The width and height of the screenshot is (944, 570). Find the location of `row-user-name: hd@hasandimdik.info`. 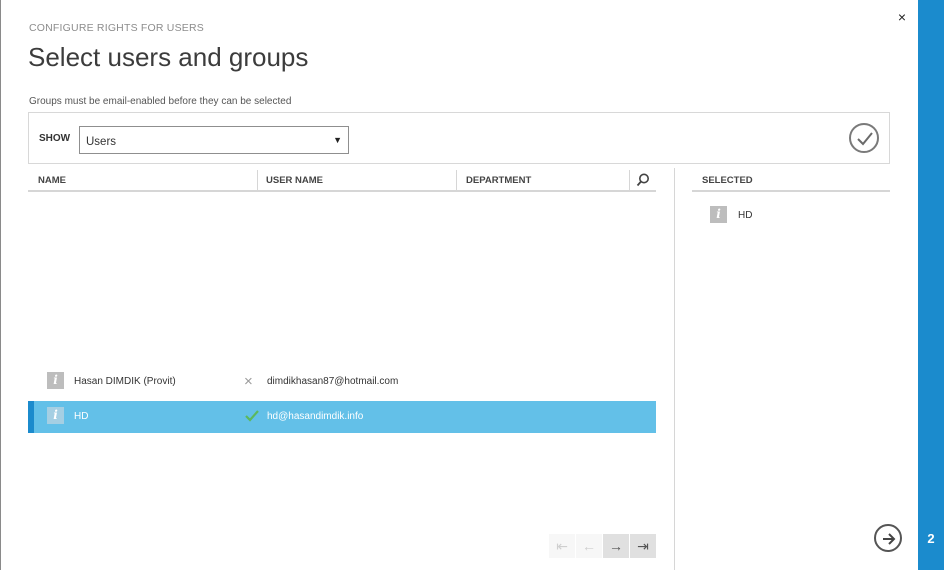

row-user-name: hd@hasandimdik.info is located at coordinates (315, 416).